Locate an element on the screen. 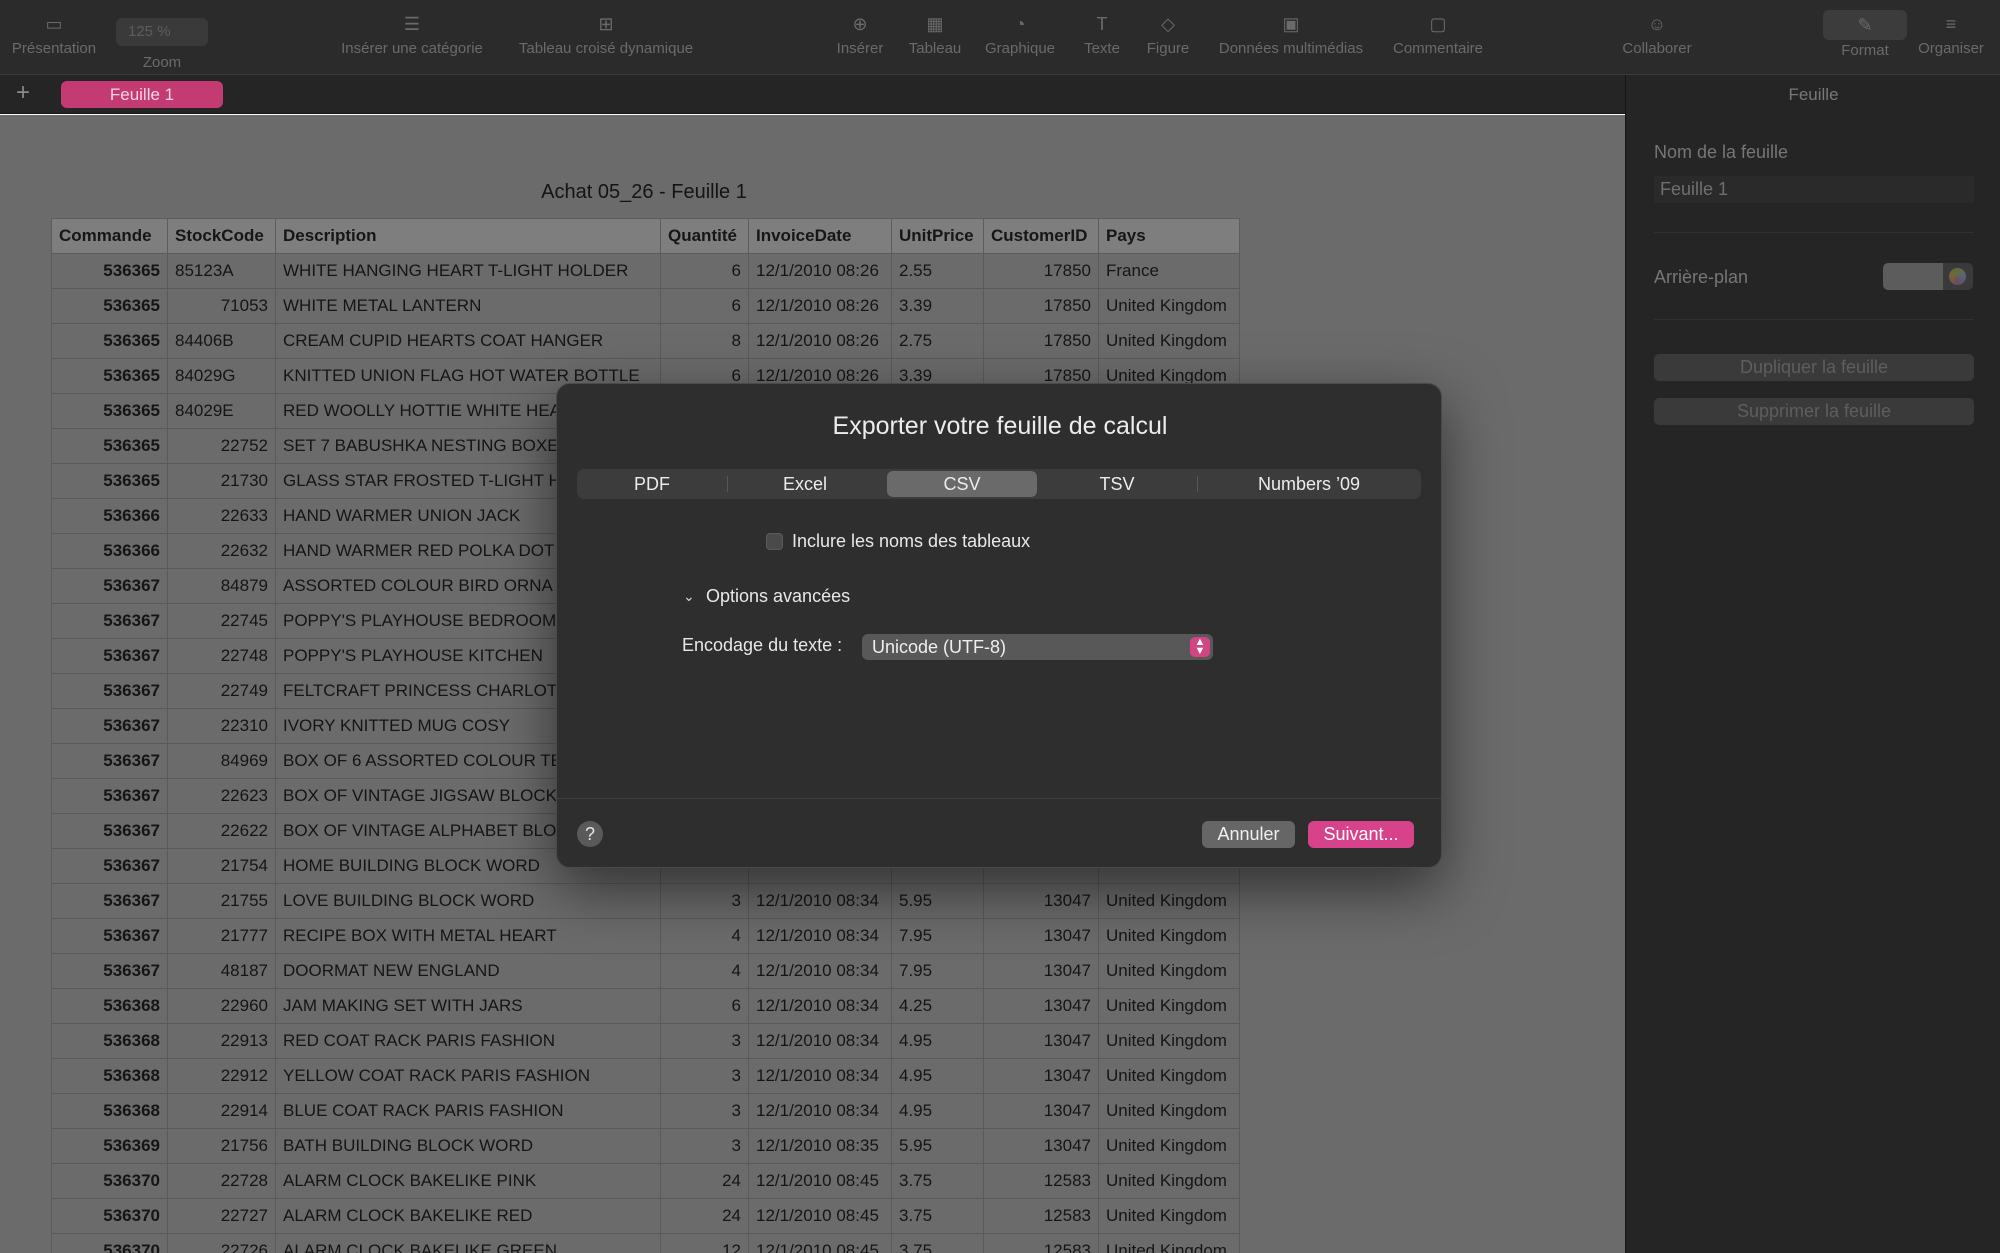  table-cell: 21755 is located at coordinates (221, 901).